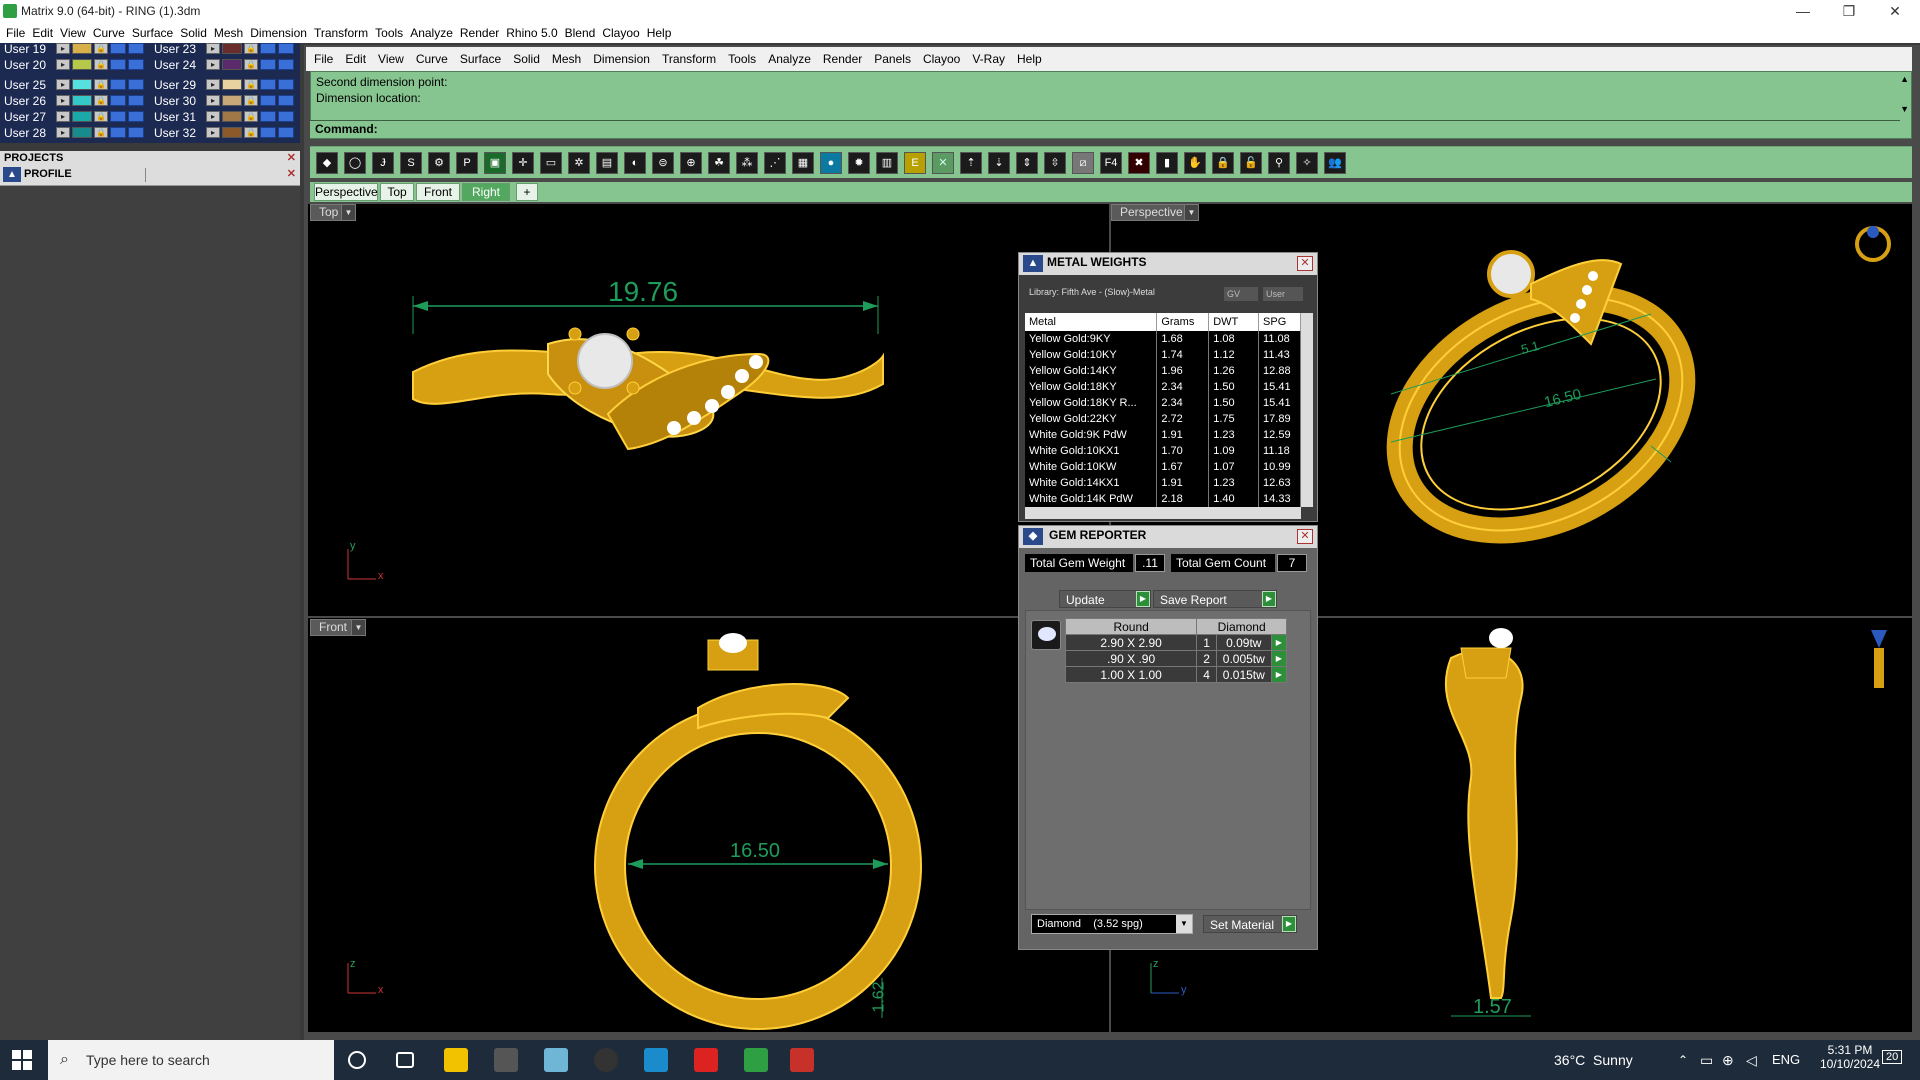  I want to click on curve-tool-icon: S, so click(411, 163).